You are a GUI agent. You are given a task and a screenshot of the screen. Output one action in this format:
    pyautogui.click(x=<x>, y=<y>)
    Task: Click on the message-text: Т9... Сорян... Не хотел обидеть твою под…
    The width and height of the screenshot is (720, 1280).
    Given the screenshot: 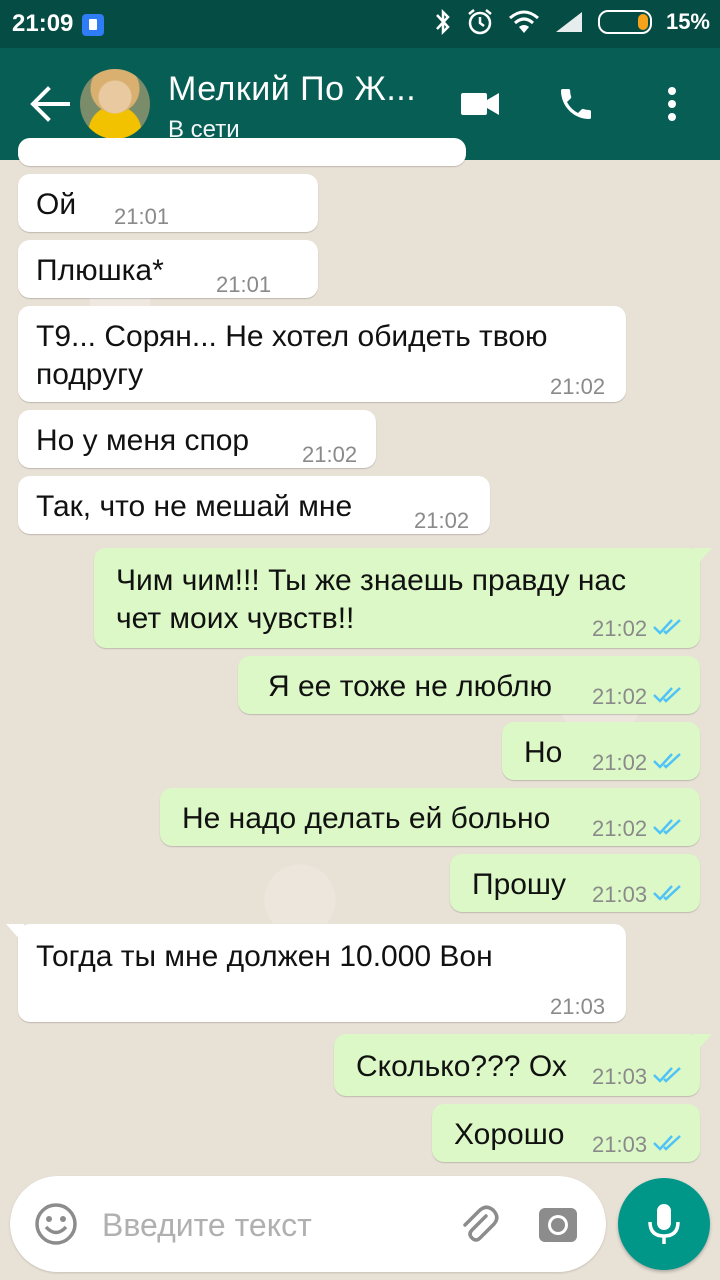 What is the action you would take?
    pyautogui.click(x=292, y=355)
    